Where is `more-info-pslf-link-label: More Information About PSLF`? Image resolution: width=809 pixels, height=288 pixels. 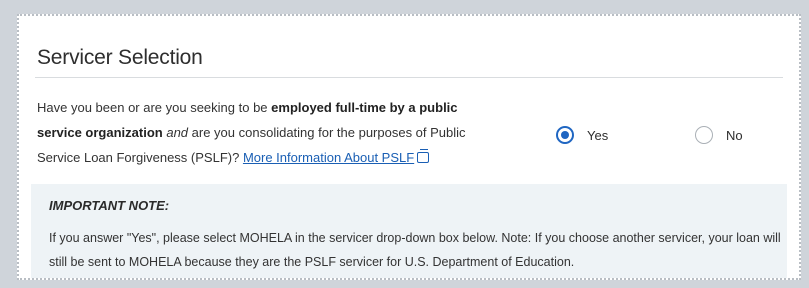
more-info-pslf-link-label: More Information About PSLF is located at coordinates (328, 157).